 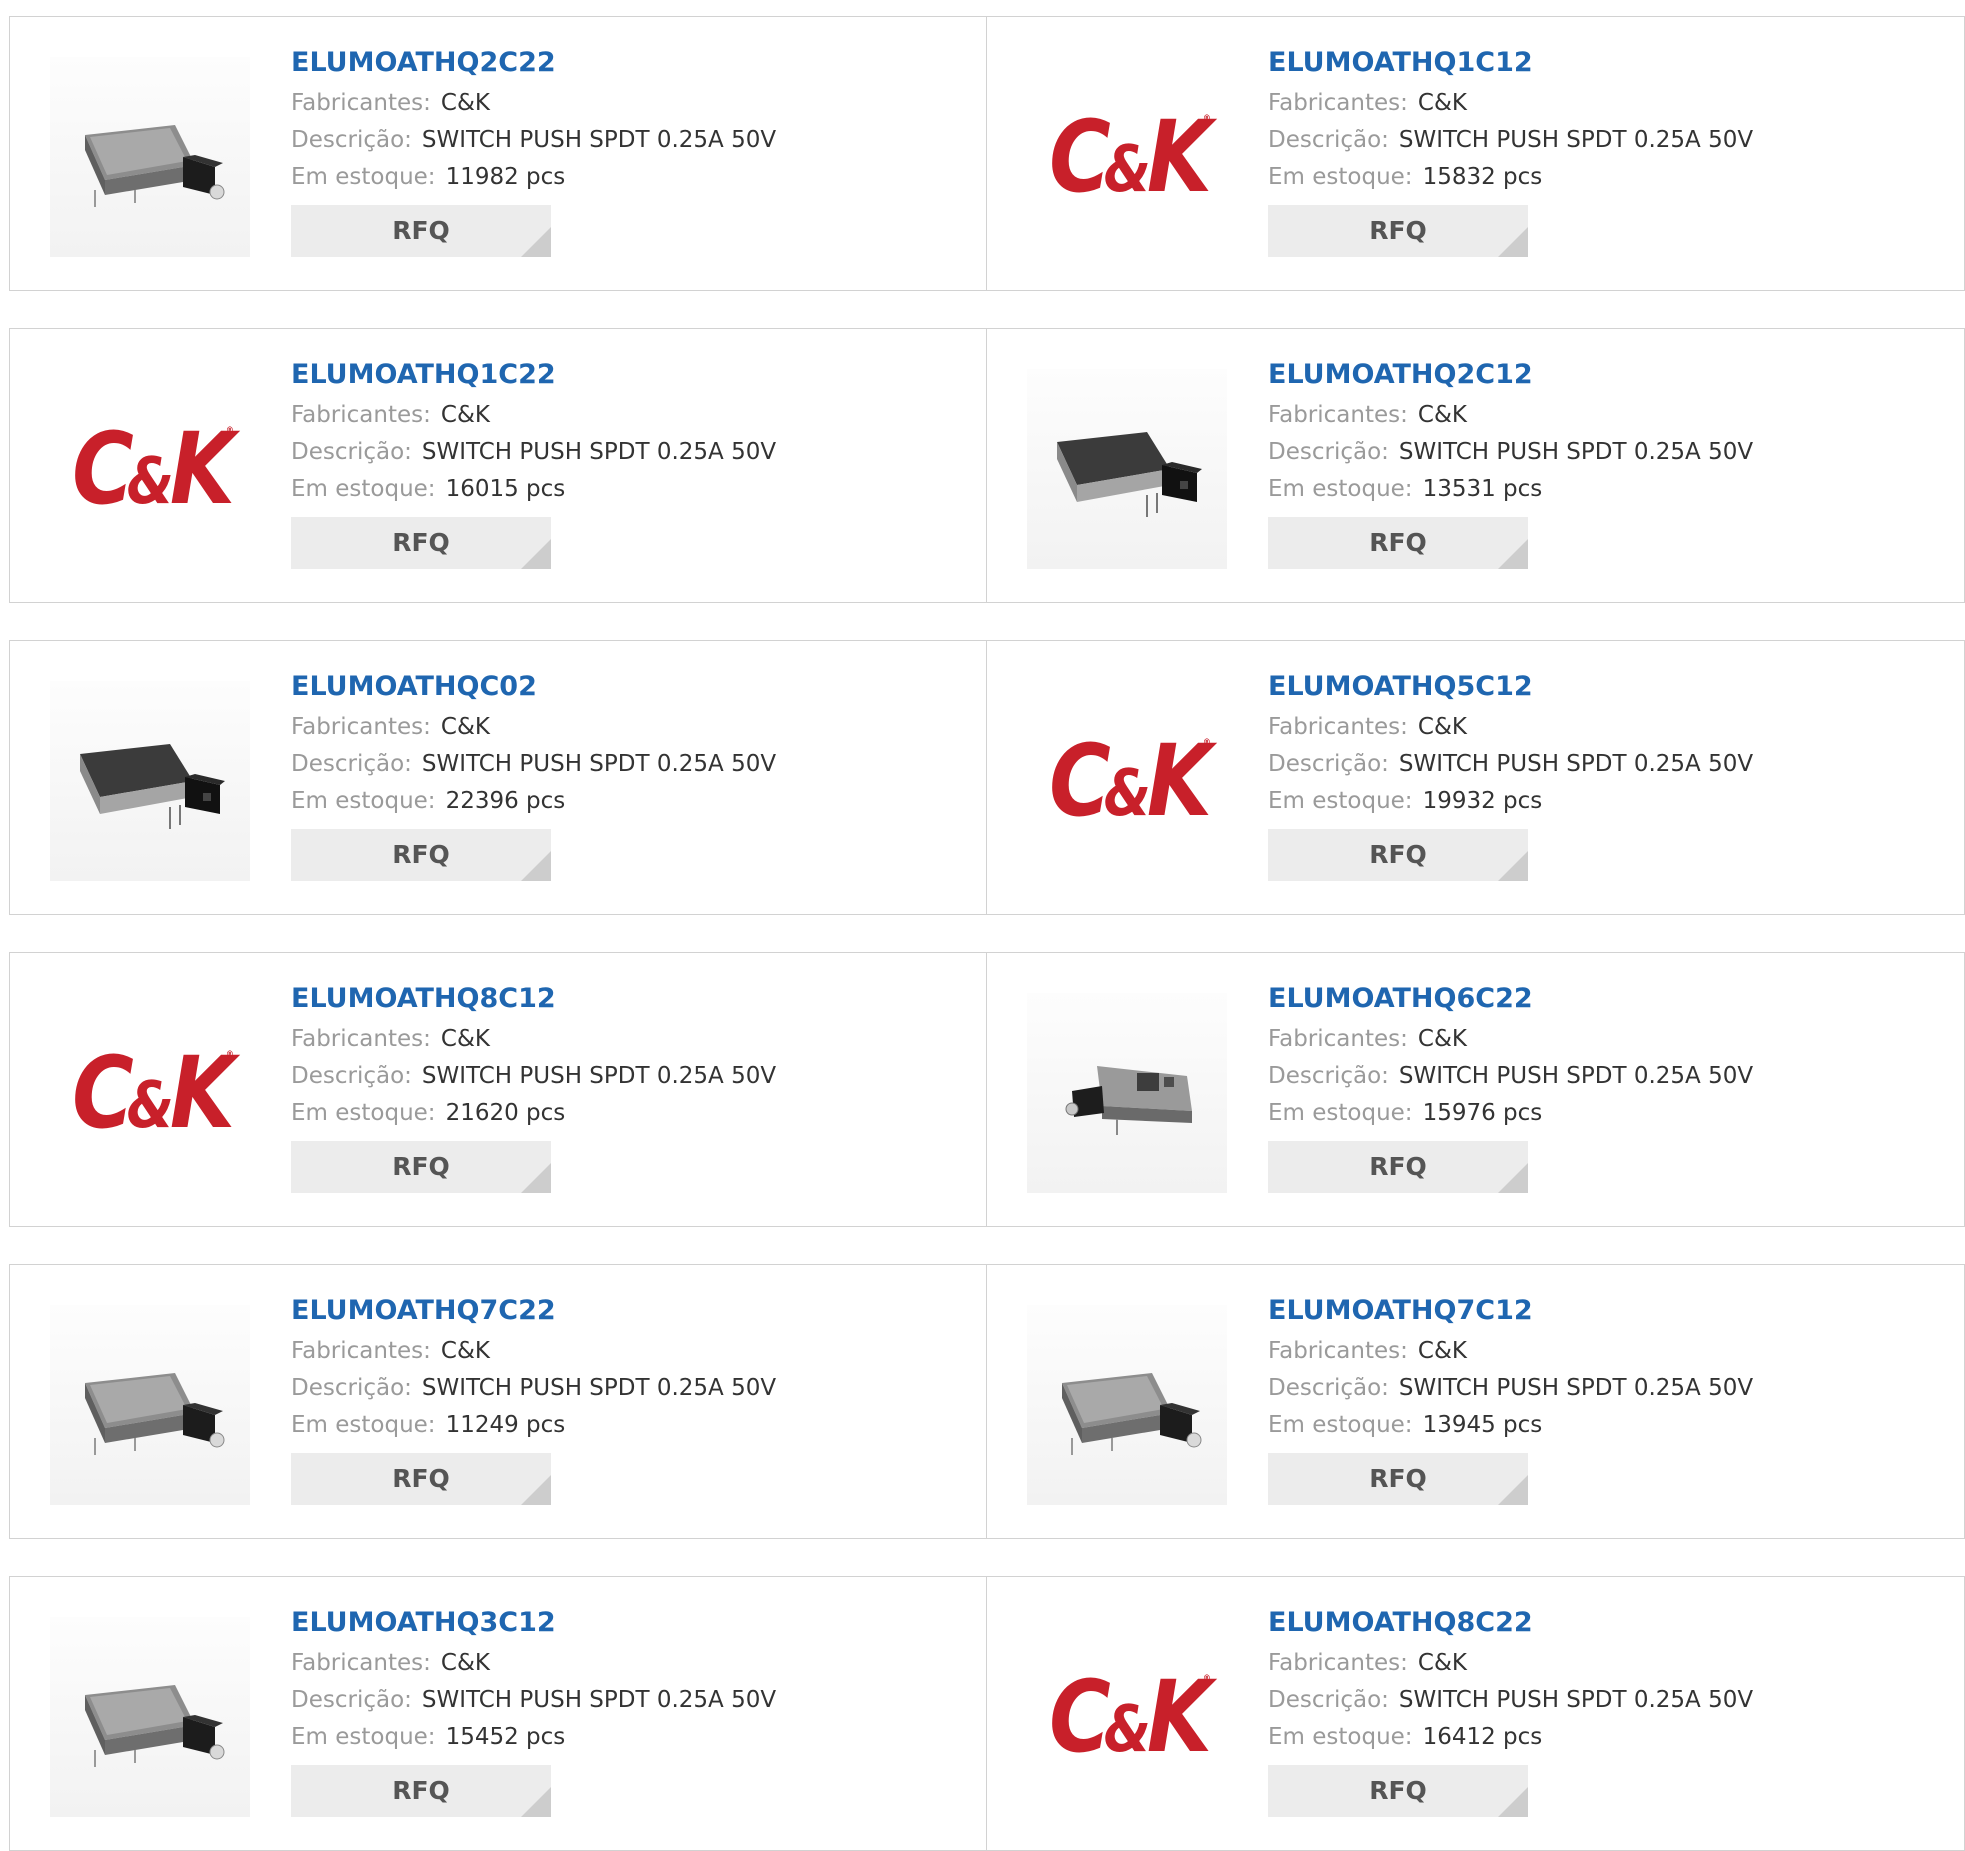 What do you see at coordinates (505, 801) in the screenshot?
I see `stock-value: 22396 pcs` at bounding box center [505, 801].